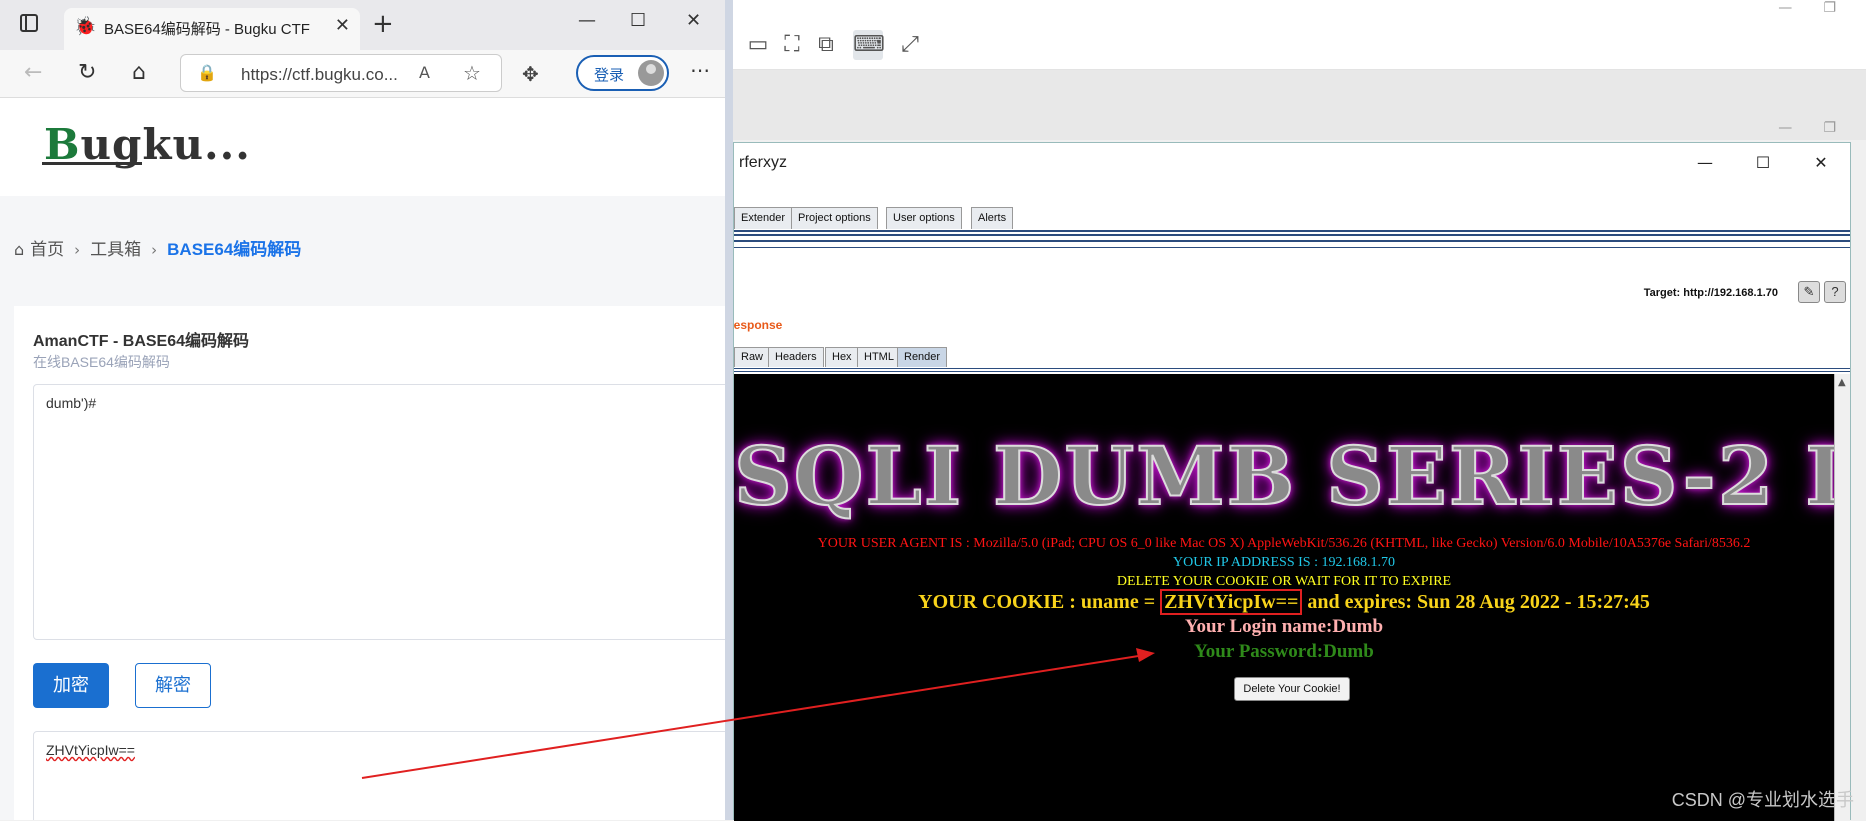 Image resolution: width=1866 pixels, height=821 pixels. I want to click on background-app-toolbar: ▭ ⛶ ⧉ ⌨ ⤢ — ❐, so click(1299, 35).